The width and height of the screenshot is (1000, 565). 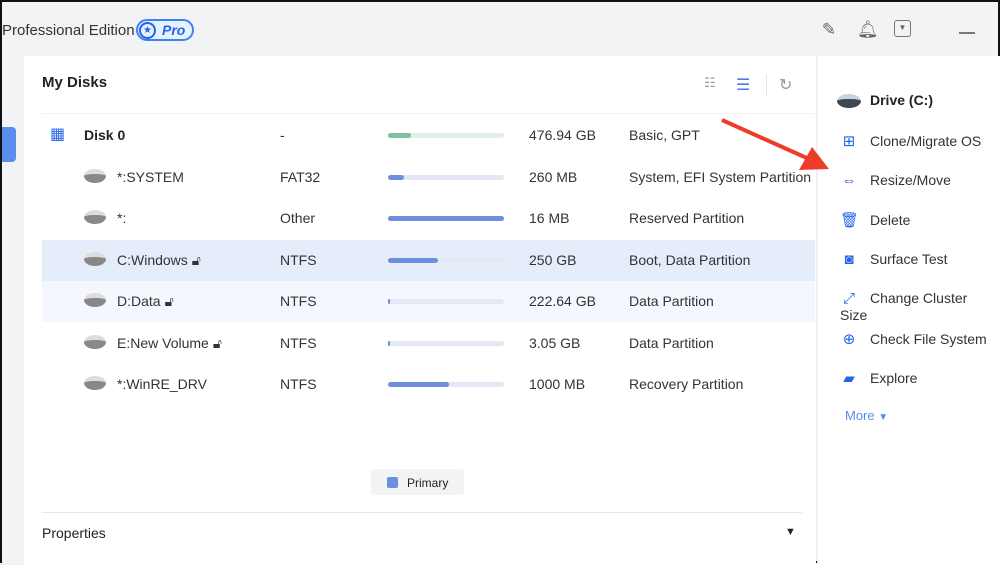 I want to click on sidebar-active-tab, so click(x=9, y=144).